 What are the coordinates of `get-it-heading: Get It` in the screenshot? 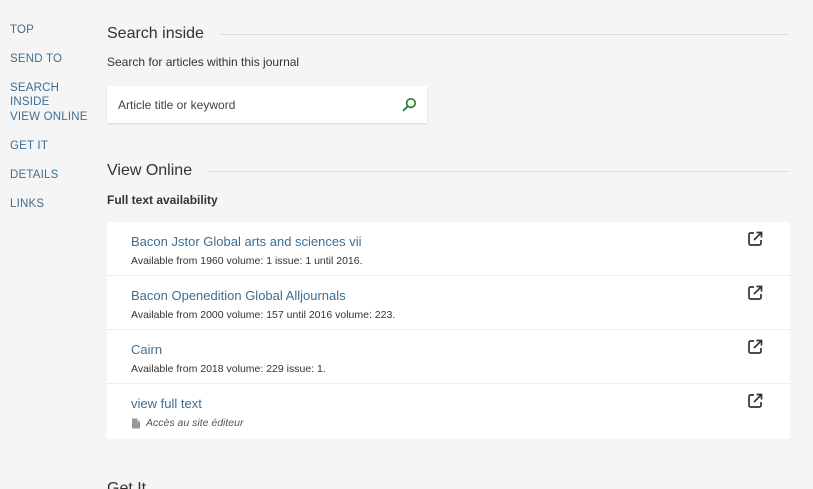 It's located at (127, 484).